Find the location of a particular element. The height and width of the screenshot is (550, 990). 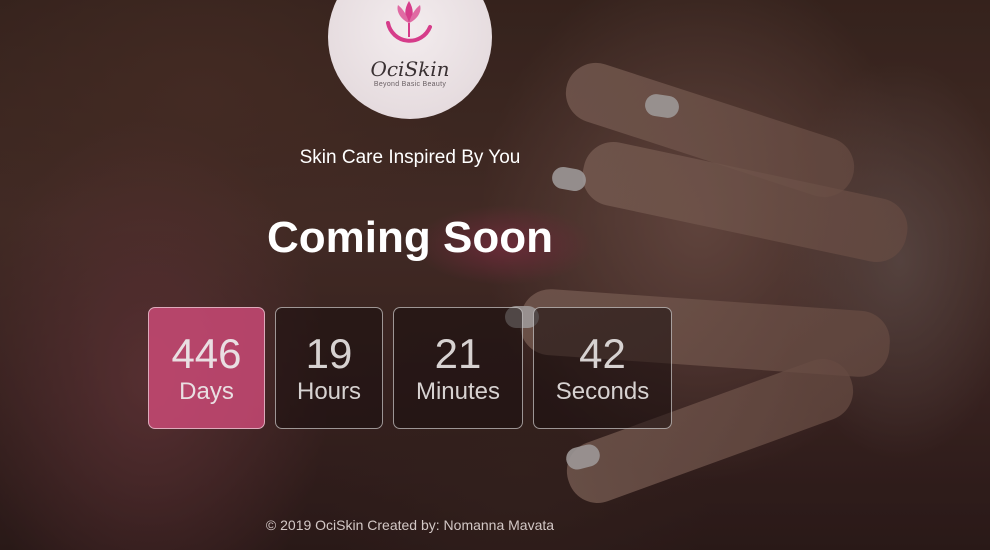

countdown-seconds-value: 42 is located at coordinates (602, 353).